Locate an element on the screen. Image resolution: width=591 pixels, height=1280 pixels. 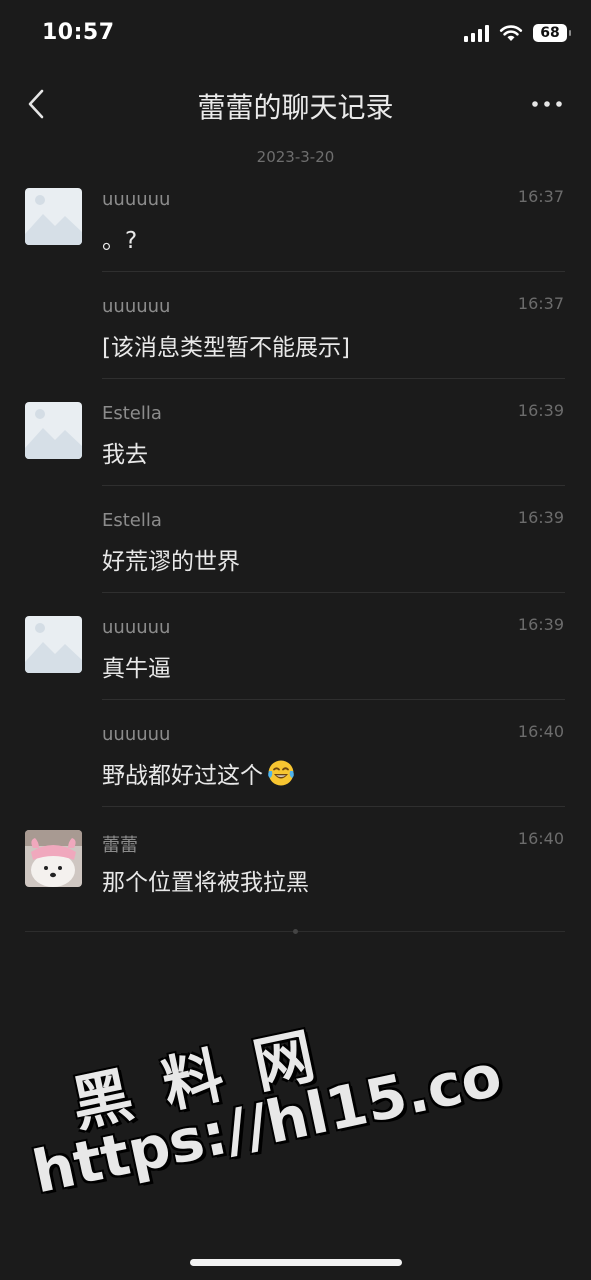
date-separator: 2023-3-20 is located at coordinates (295, 157).